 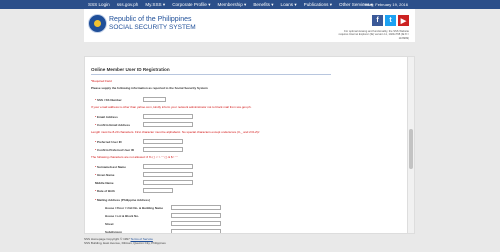 What do you see at coordinates (115, 150) in the screenshot?
I see `confirm-userid-label: * Confirm Preferred User ID` at bounding box center [115, 150].